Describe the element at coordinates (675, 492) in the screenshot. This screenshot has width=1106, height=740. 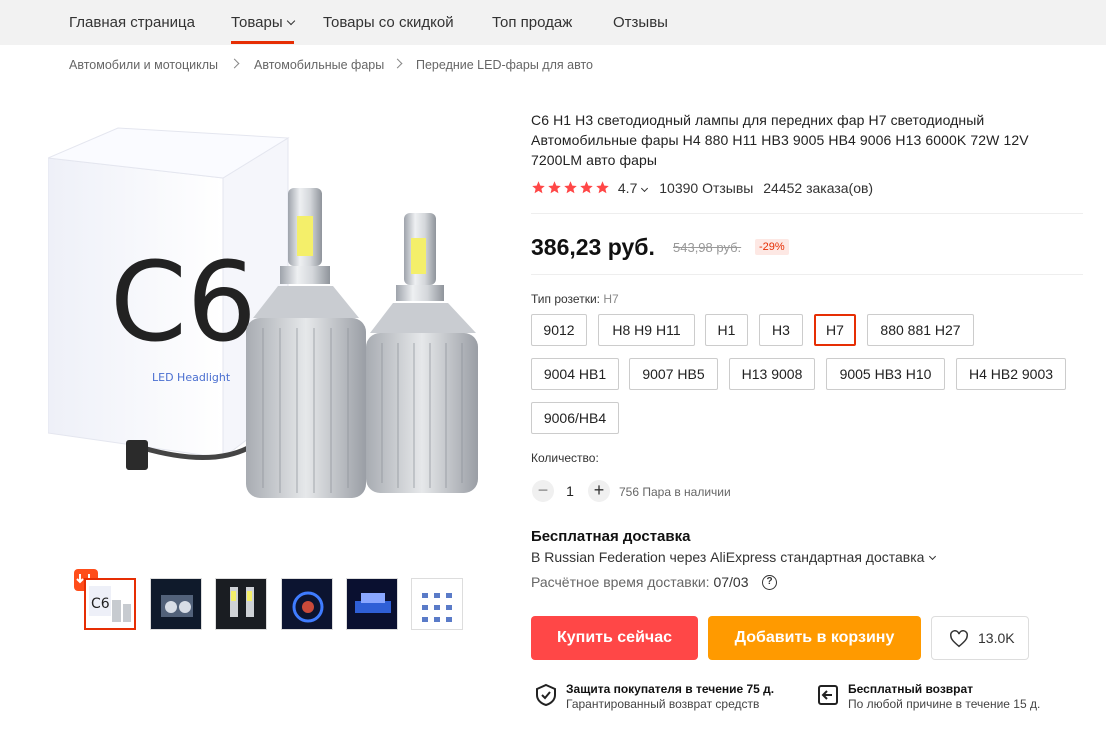
I see `stock-count: 756 Пара в наличии` at that location.